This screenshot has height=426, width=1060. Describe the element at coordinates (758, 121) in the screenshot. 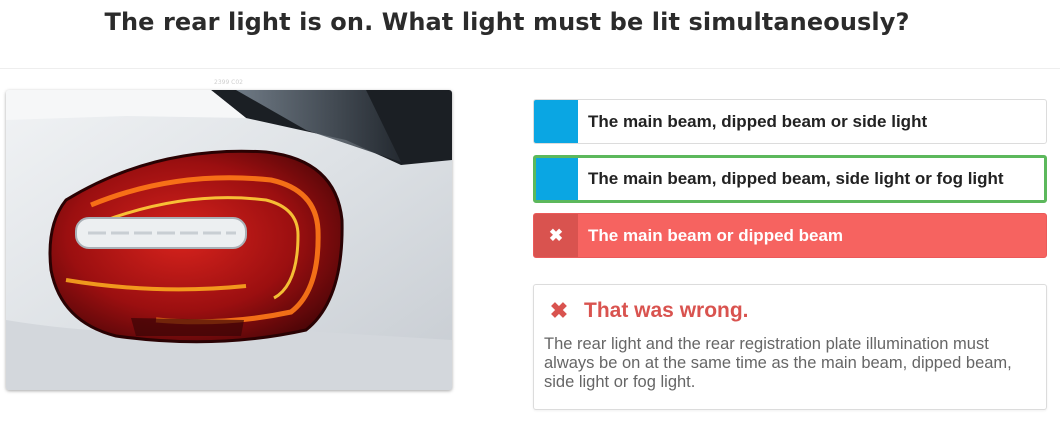

I see `answer-label: The main beam, dipped beam or side light` at that location.